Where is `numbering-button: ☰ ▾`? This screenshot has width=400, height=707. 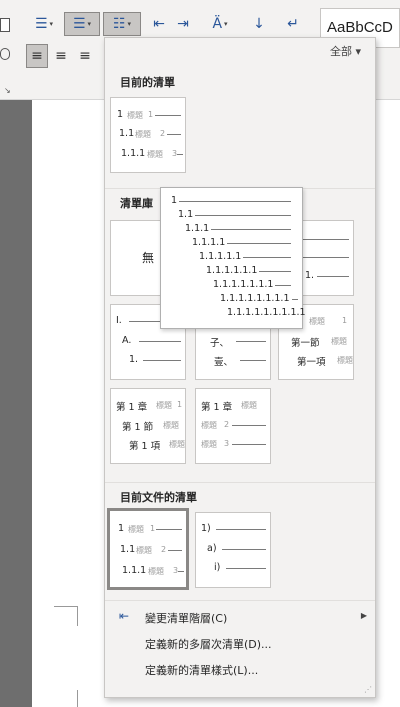
numbering-button: ☰ ▾ is located at coordinates (82, 24).